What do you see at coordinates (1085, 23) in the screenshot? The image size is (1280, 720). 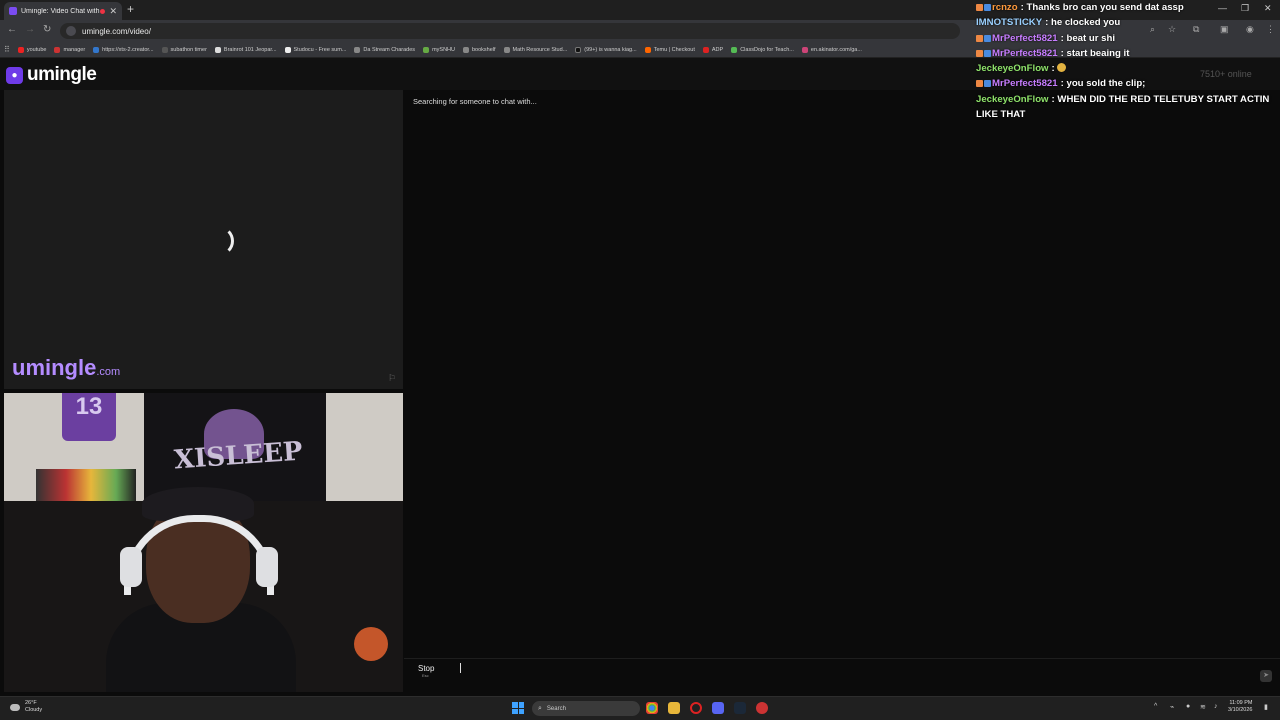 I see `chat-text: he clocked you` at bounding box center [1085, 23].